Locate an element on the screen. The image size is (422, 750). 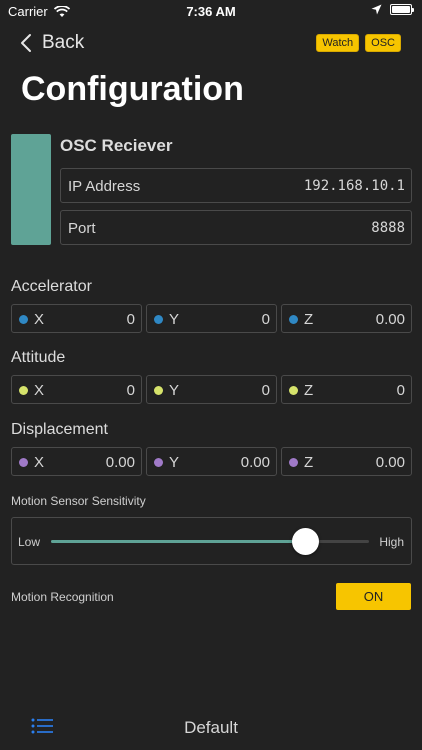
accelerator-z-value: 0.00 is located at coordinates (390, 319).